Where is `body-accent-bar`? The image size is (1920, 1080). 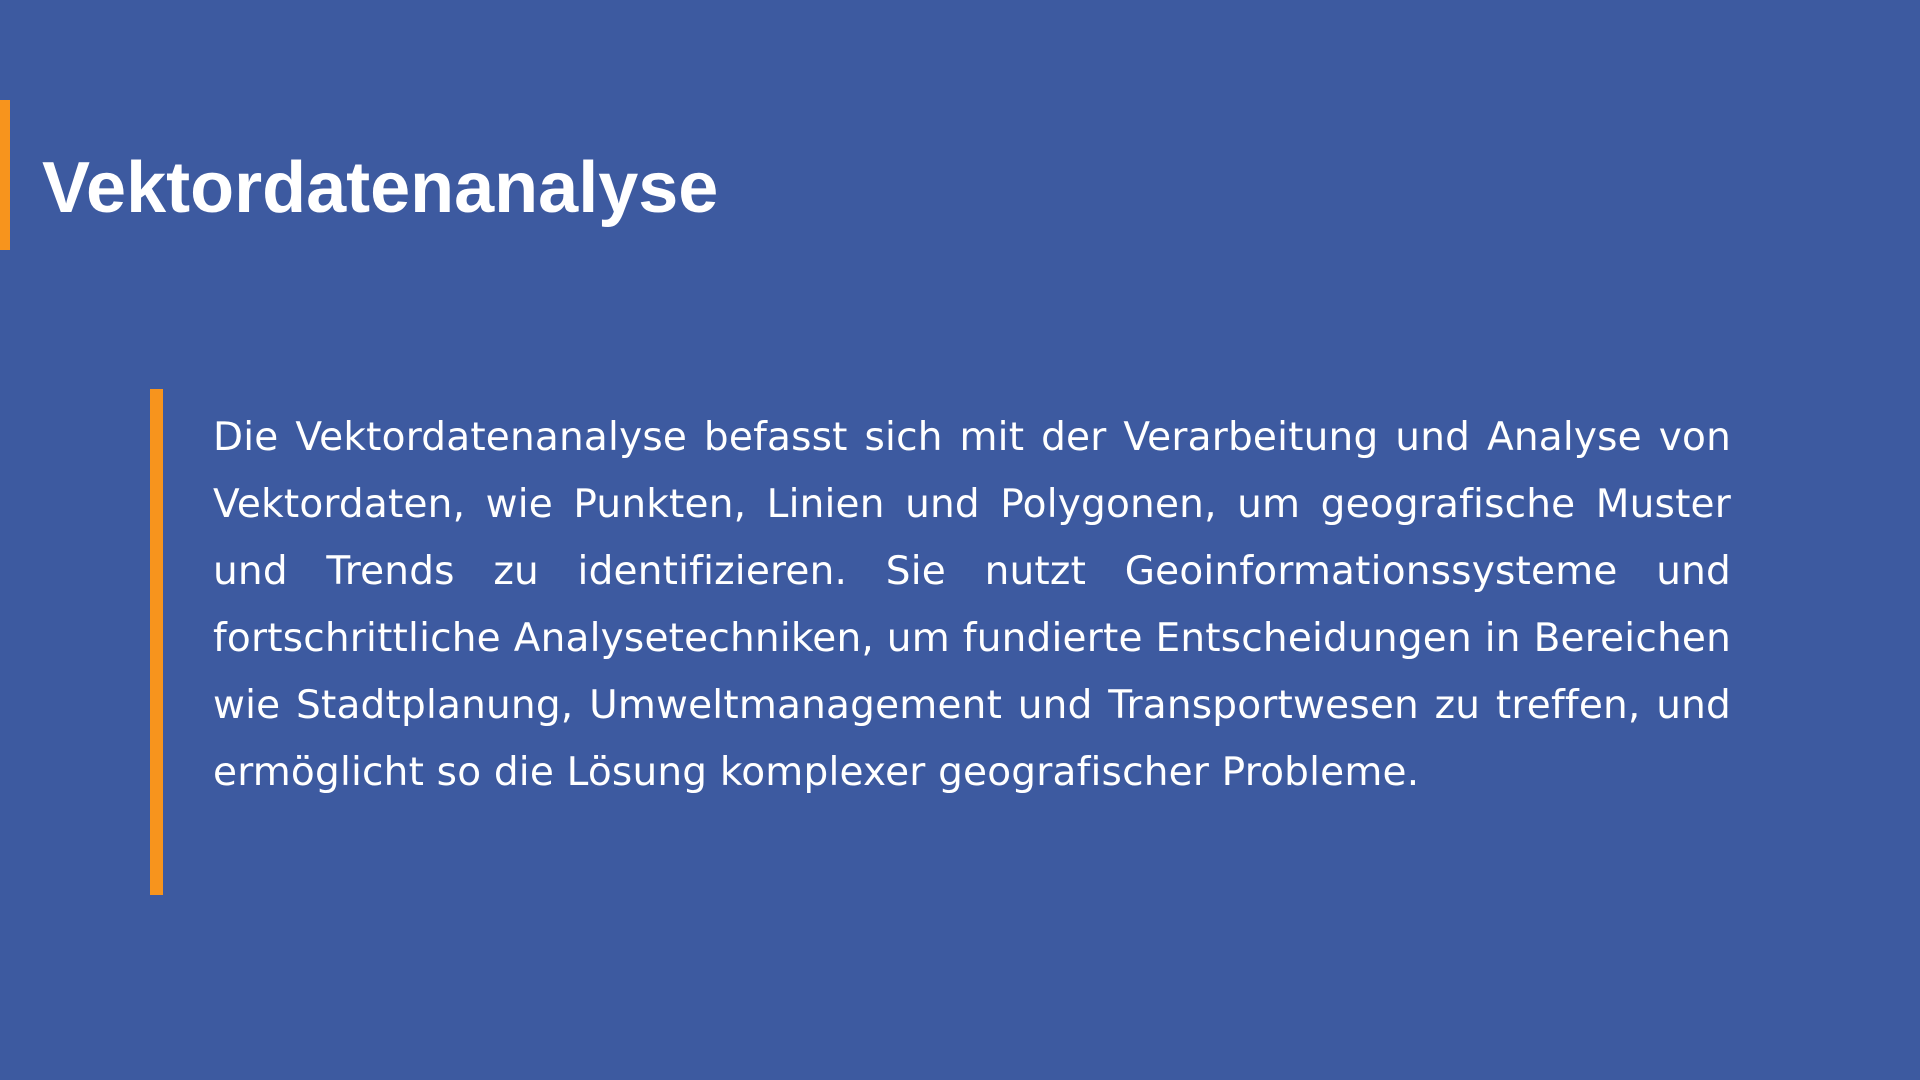
body-accent-bar is located at coordinates (156, 642).